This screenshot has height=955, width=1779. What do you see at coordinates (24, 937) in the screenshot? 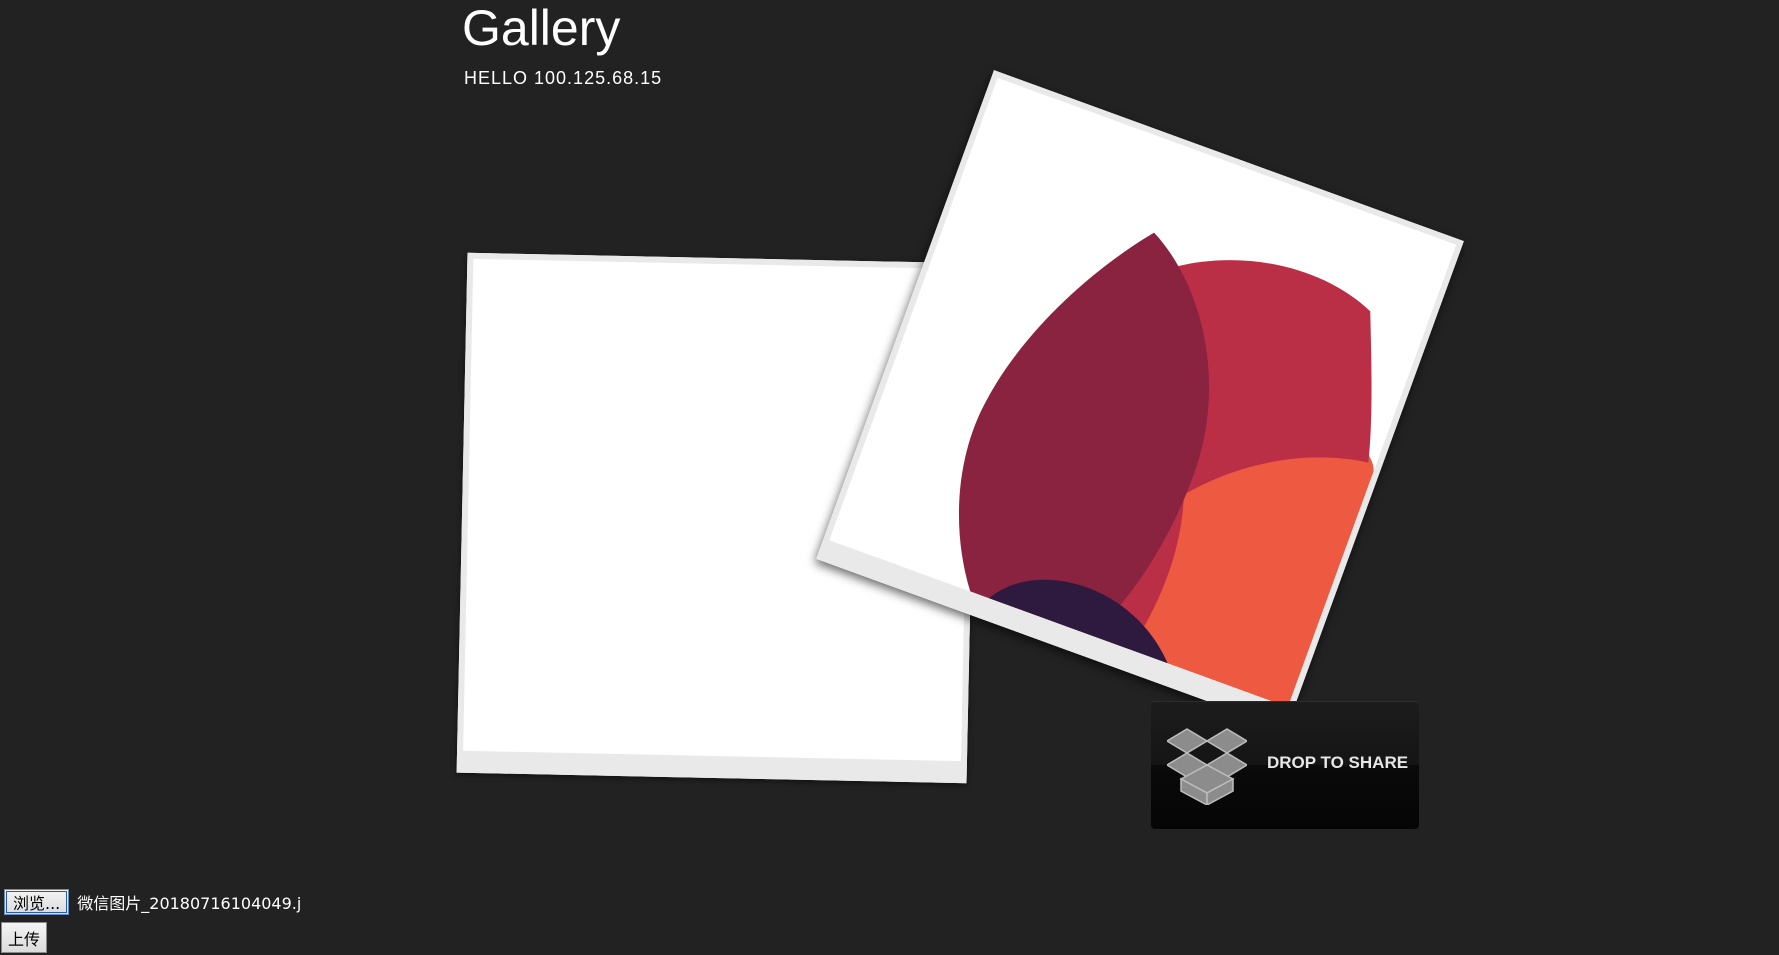
I see `upload-button: 上传` at bounding box center [24, 937].